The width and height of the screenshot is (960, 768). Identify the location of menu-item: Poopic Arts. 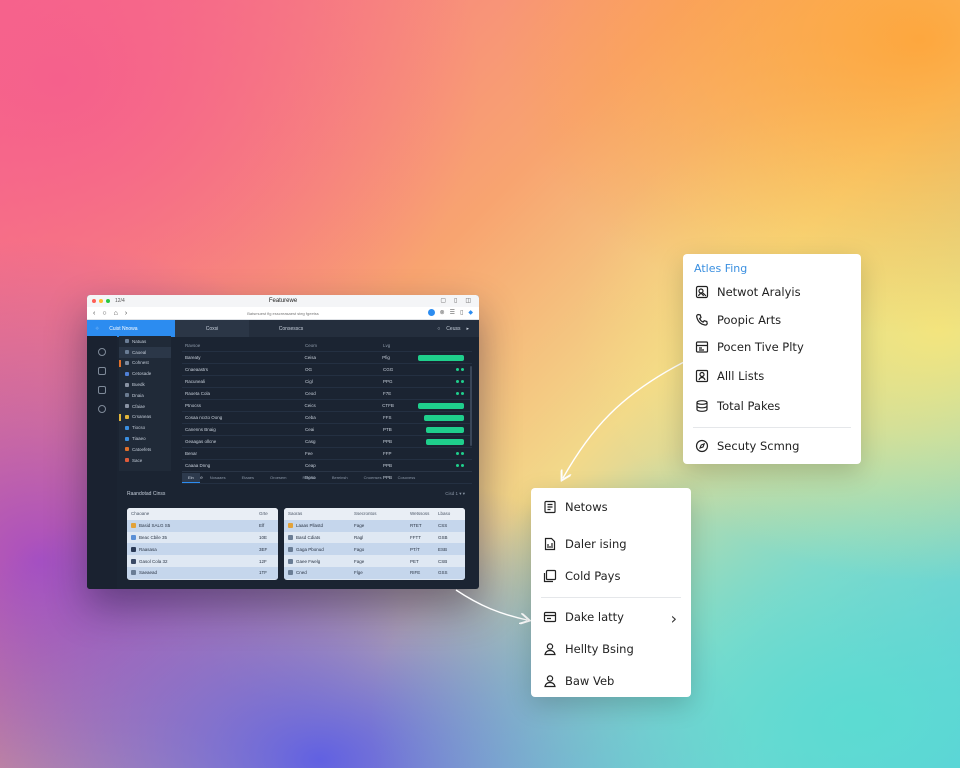
(738, 320).